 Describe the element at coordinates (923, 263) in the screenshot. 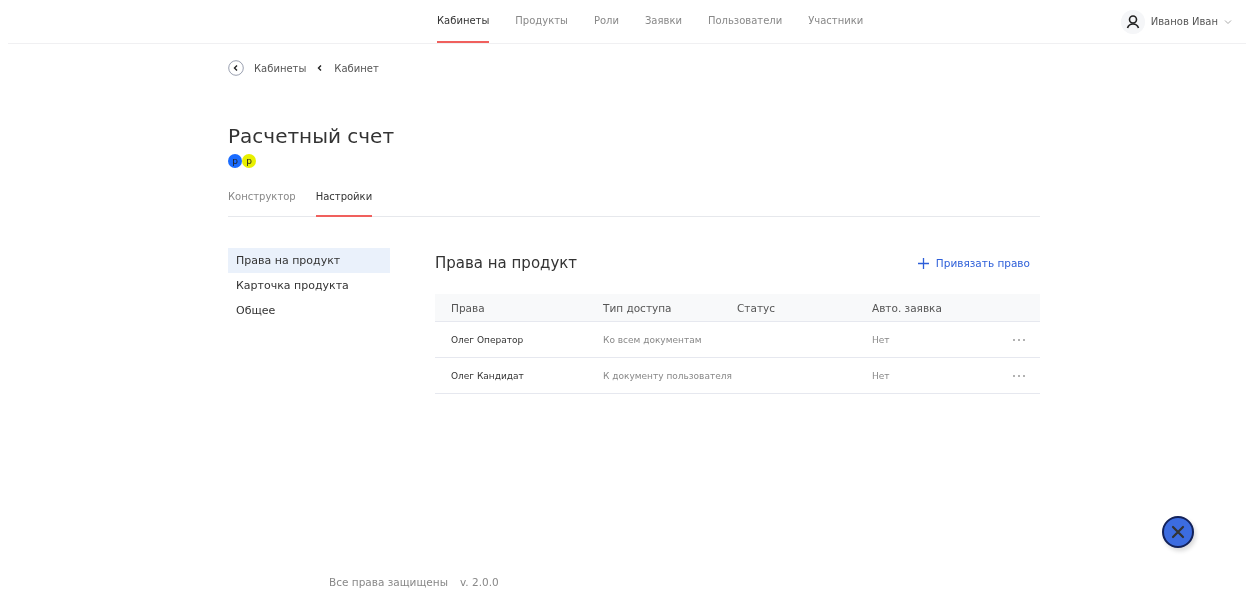

I see `plus-icon` at that location.